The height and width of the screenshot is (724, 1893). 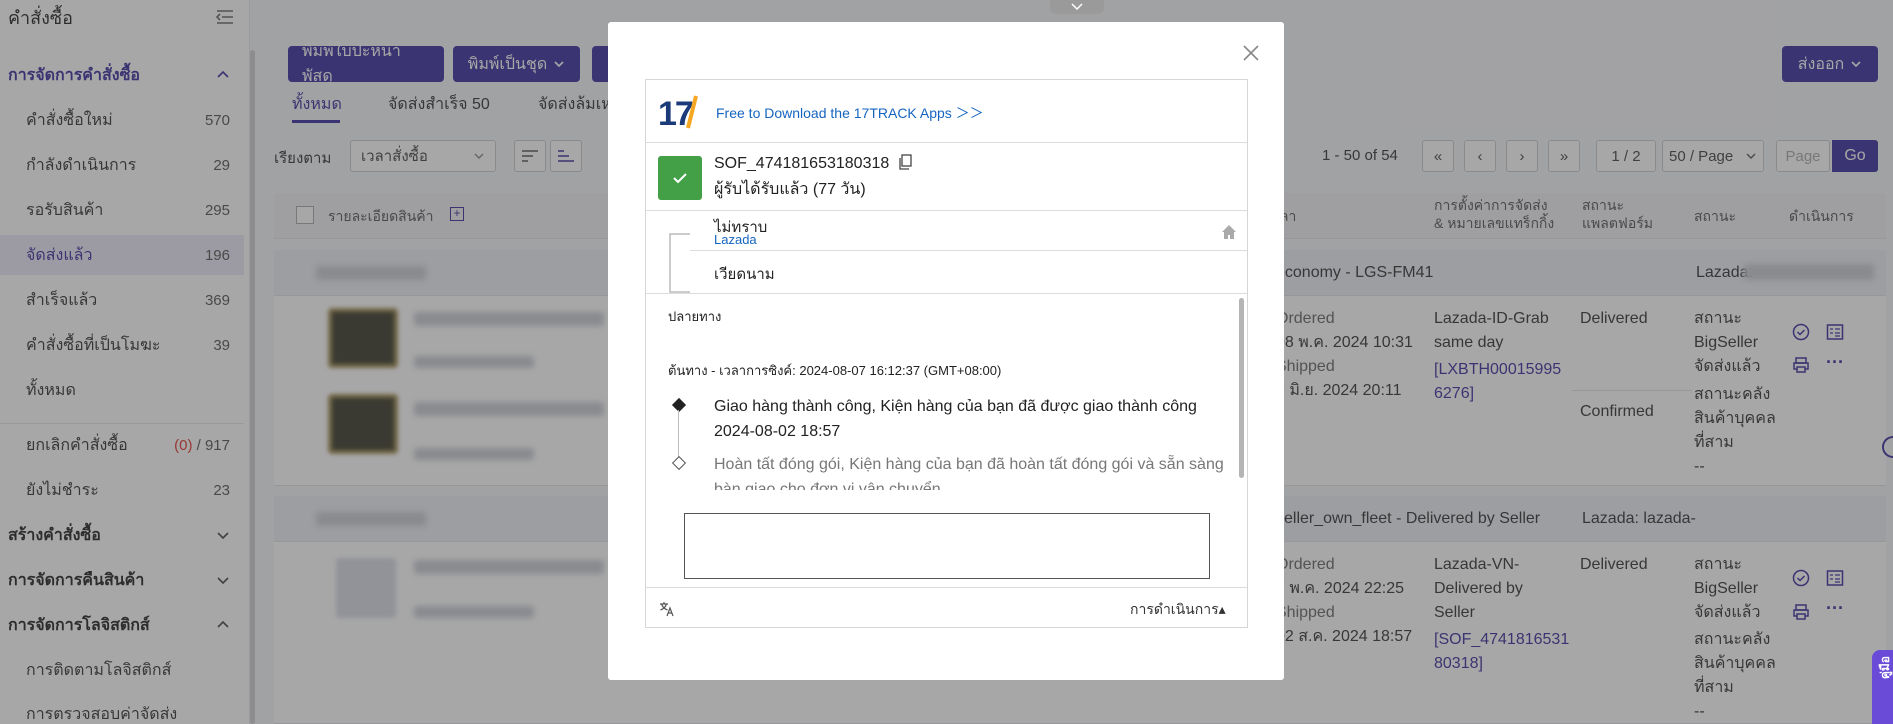 What do you see at coordinates (744, 274) in the screenshot?
I see `destination-country: เวียดนาม` at bounding box center [744, 274].